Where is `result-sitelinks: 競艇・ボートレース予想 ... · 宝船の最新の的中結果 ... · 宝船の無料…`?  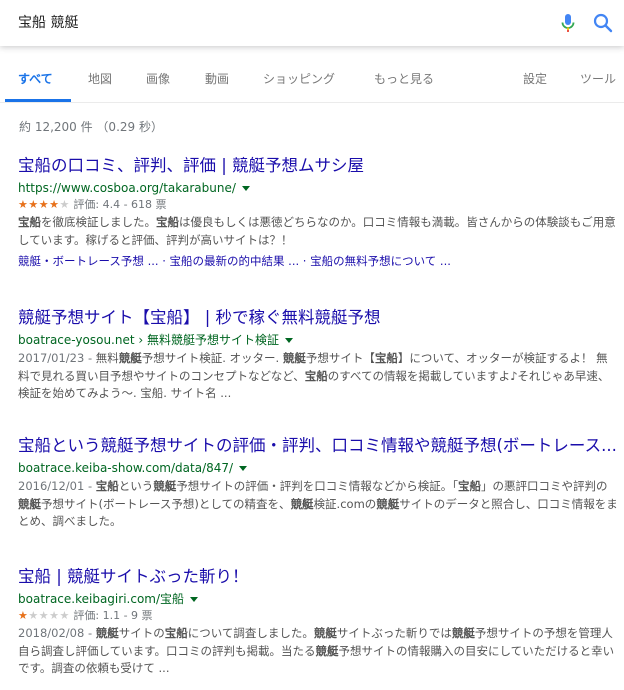
result-sitelinks: 競艇・ボートレース予想 ... · 宝船の最新の的中結果 ... · 宝船の無料… is located at coordinates (318, 261).